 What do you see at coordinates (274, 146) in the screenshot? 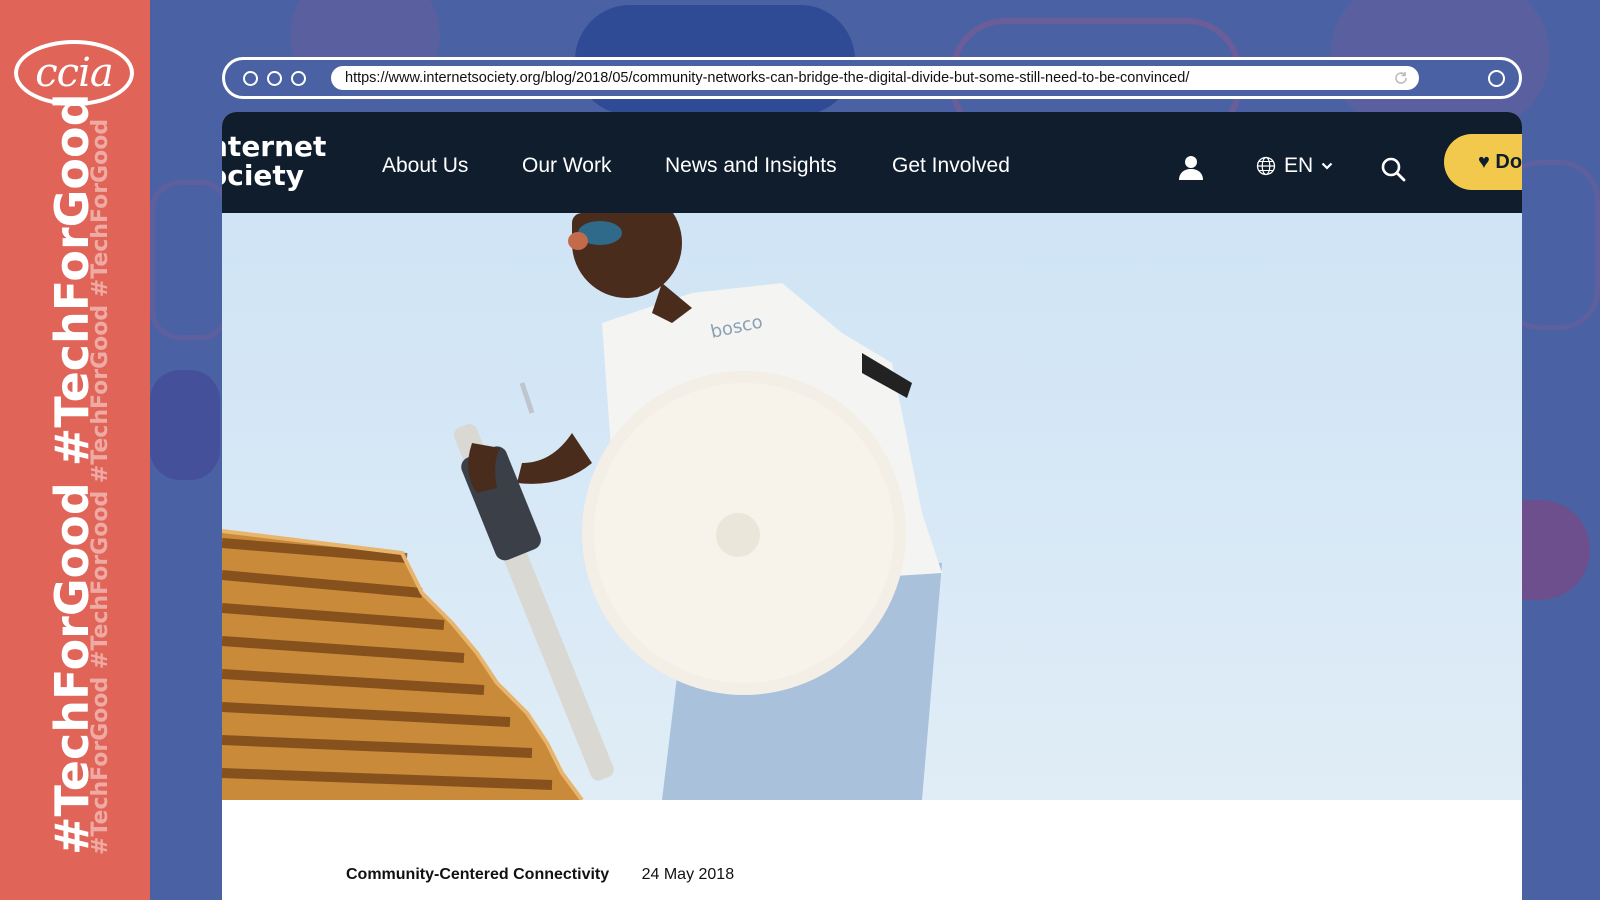
I see `logo-line-1: nternet` at bounding box center [274, 146].